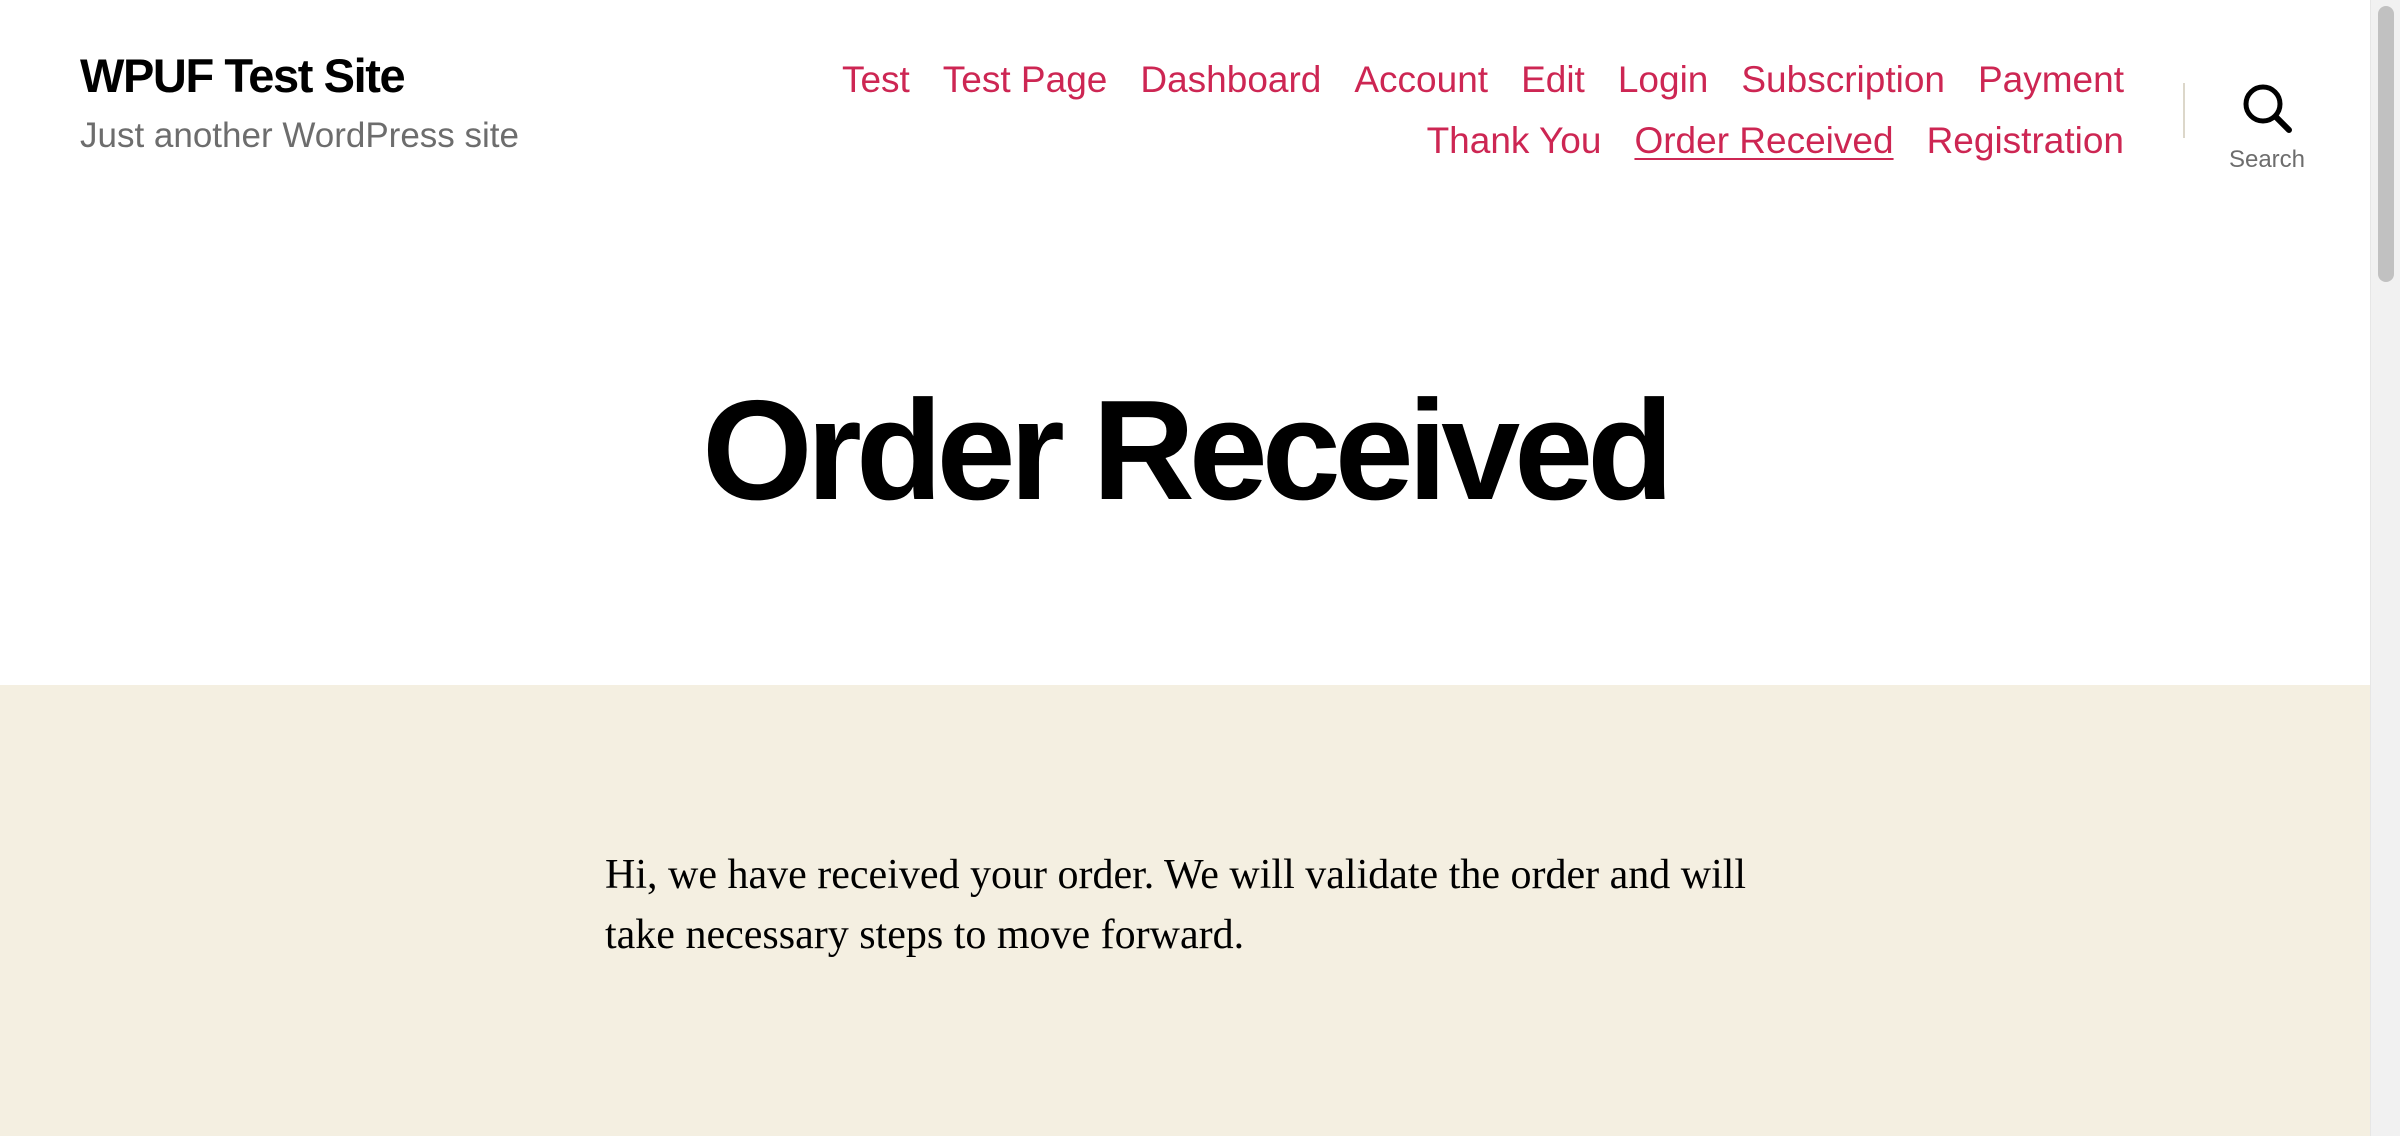  Describe the element at coordinates (2267, 159) in the screenshot. I see `search-label: Search` at that location.